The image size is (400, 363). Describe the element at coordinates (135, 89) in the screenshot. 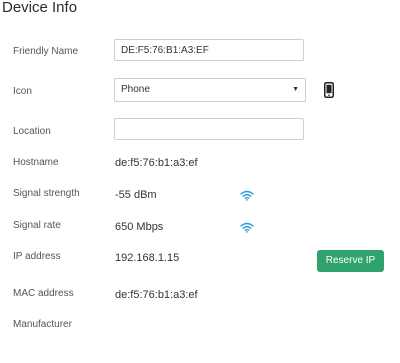

I see `icon-select-value: Phone` at that location.